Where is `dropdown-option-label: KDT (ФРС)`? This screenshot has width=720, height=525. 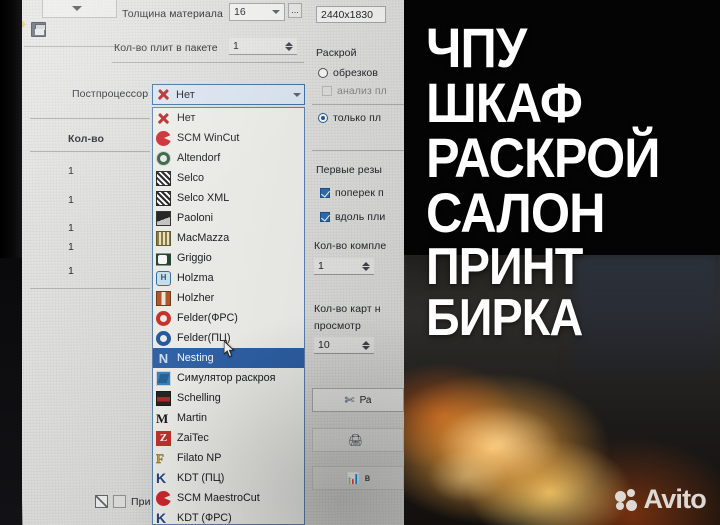 dropdown-option-label: KDT (ФРС) is located at coordinates (204, 518).